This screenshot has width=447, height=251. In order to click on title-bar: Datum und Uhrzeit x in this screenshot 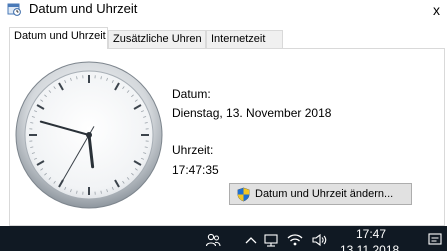, I will do `click(223, 10)`.